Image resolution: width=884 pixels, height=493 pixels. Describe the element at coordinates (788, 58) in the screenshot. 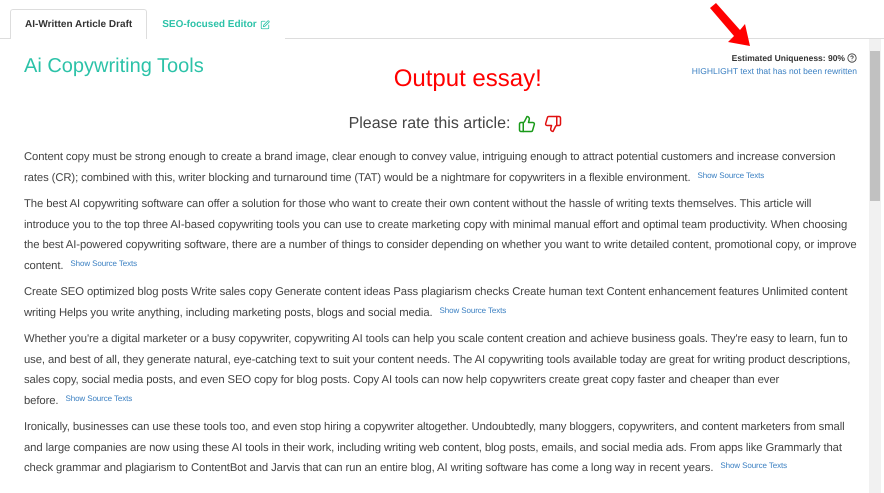

I see `uniqueness-label: Estimated Uniqueness: 90%` at that location.